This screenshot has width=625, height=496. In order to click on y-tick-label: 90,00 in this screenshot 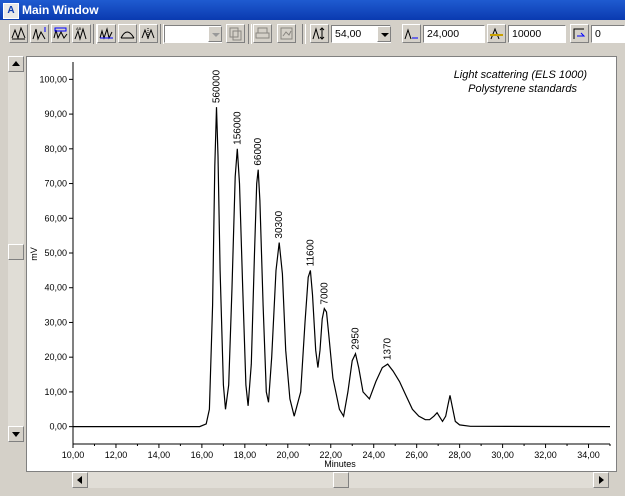, I will do `click(55, 114)`.